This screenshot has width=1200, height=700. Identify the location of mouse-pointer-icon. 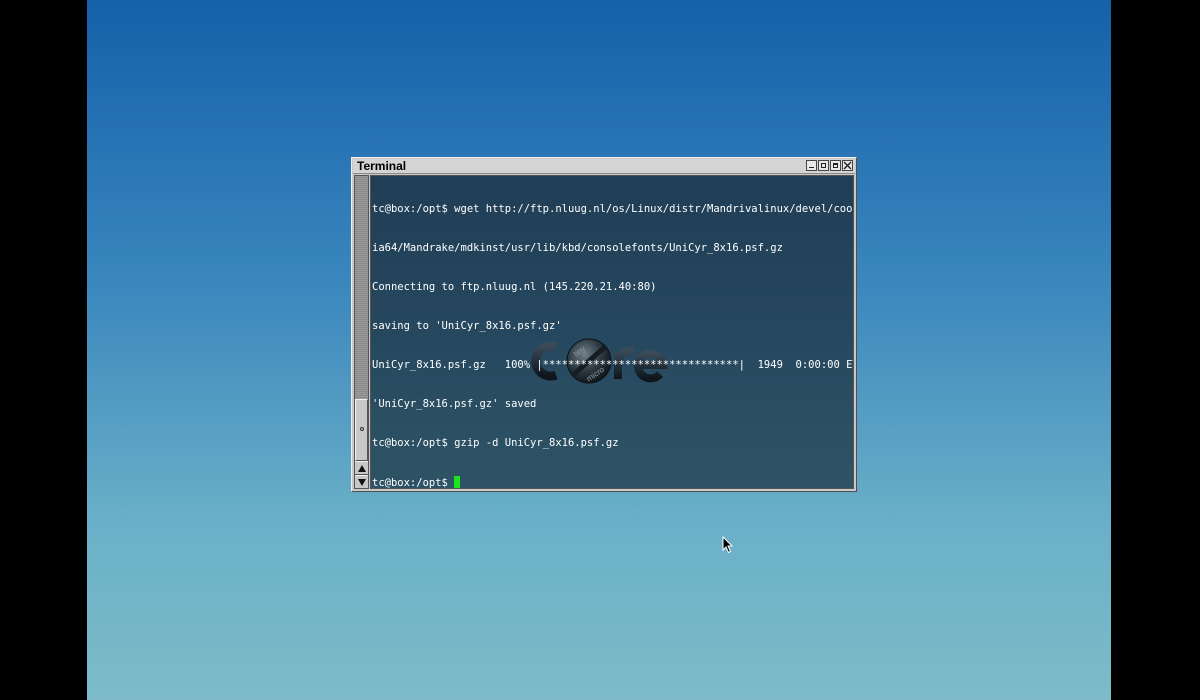
(728, 545).